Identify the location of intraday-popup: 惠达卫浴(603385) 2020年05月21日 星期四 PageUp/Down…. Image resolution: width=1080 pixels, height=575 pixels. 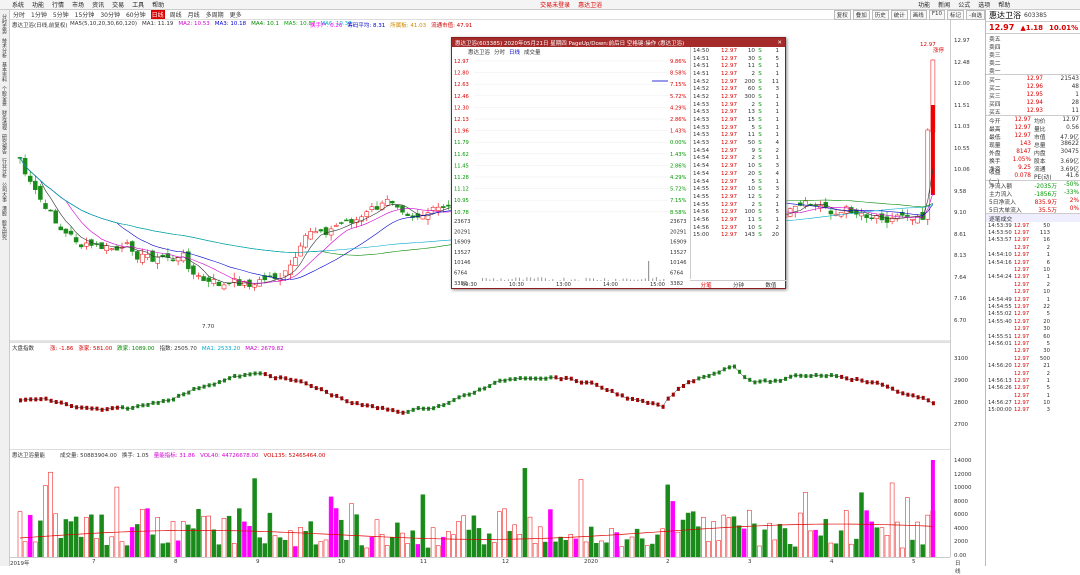
(618, 163).